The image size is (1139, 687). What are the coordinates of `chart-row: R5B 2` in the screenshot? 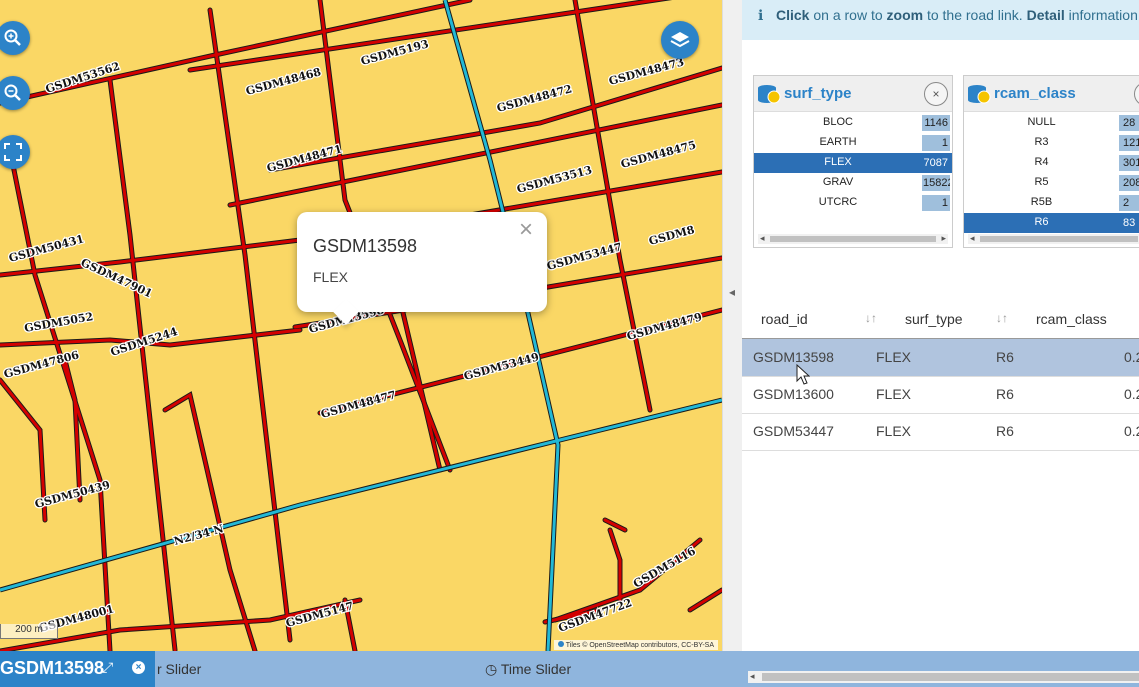 It's located at (1051, 203).